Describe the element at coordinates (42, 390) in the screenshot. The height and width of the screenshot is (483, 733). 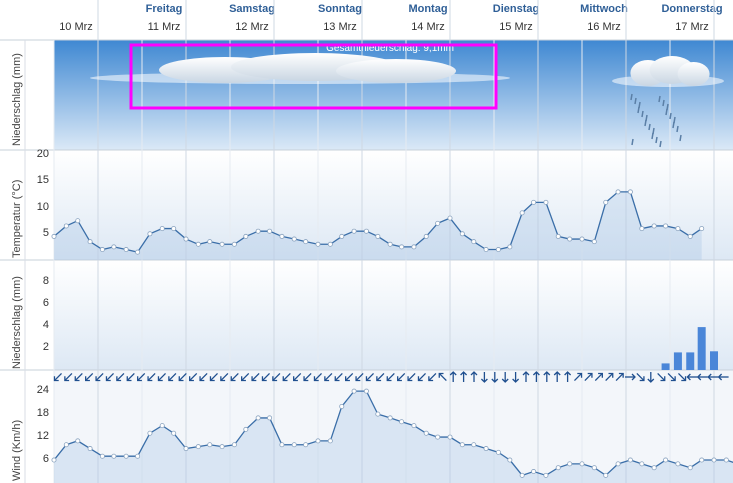
I see `wind-tick: 24` at that location.